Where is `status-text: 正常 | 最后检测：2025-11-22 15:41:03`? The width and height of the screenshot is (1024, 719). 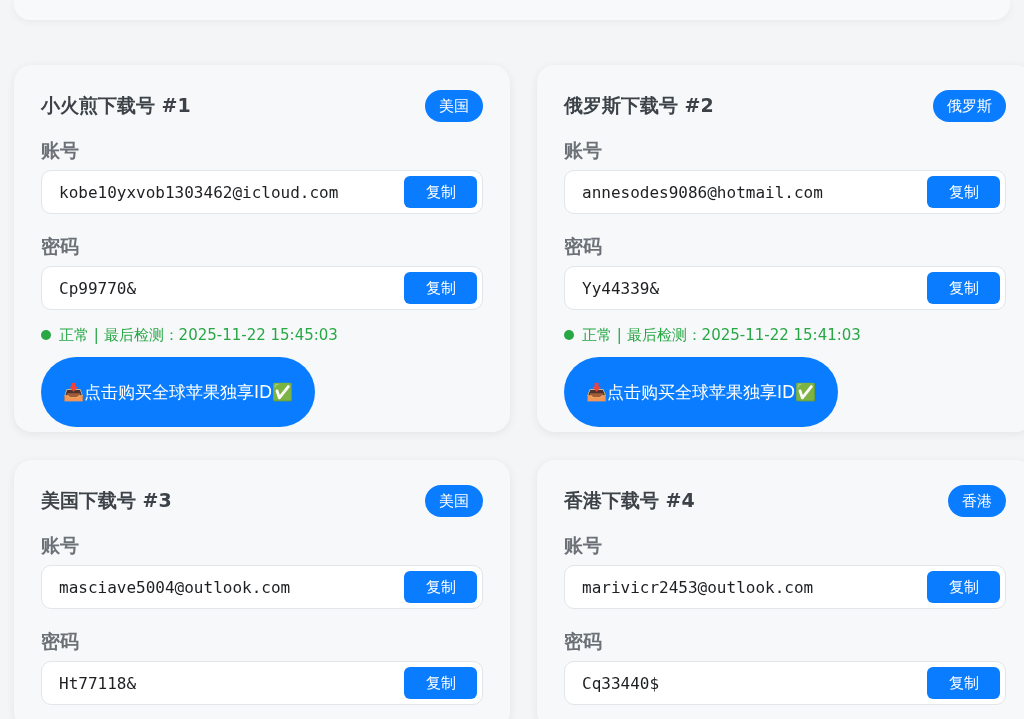
status-text: 正常 | 最后检测：2025-11-22 15:41:03 is located at coordinates (721, 335).